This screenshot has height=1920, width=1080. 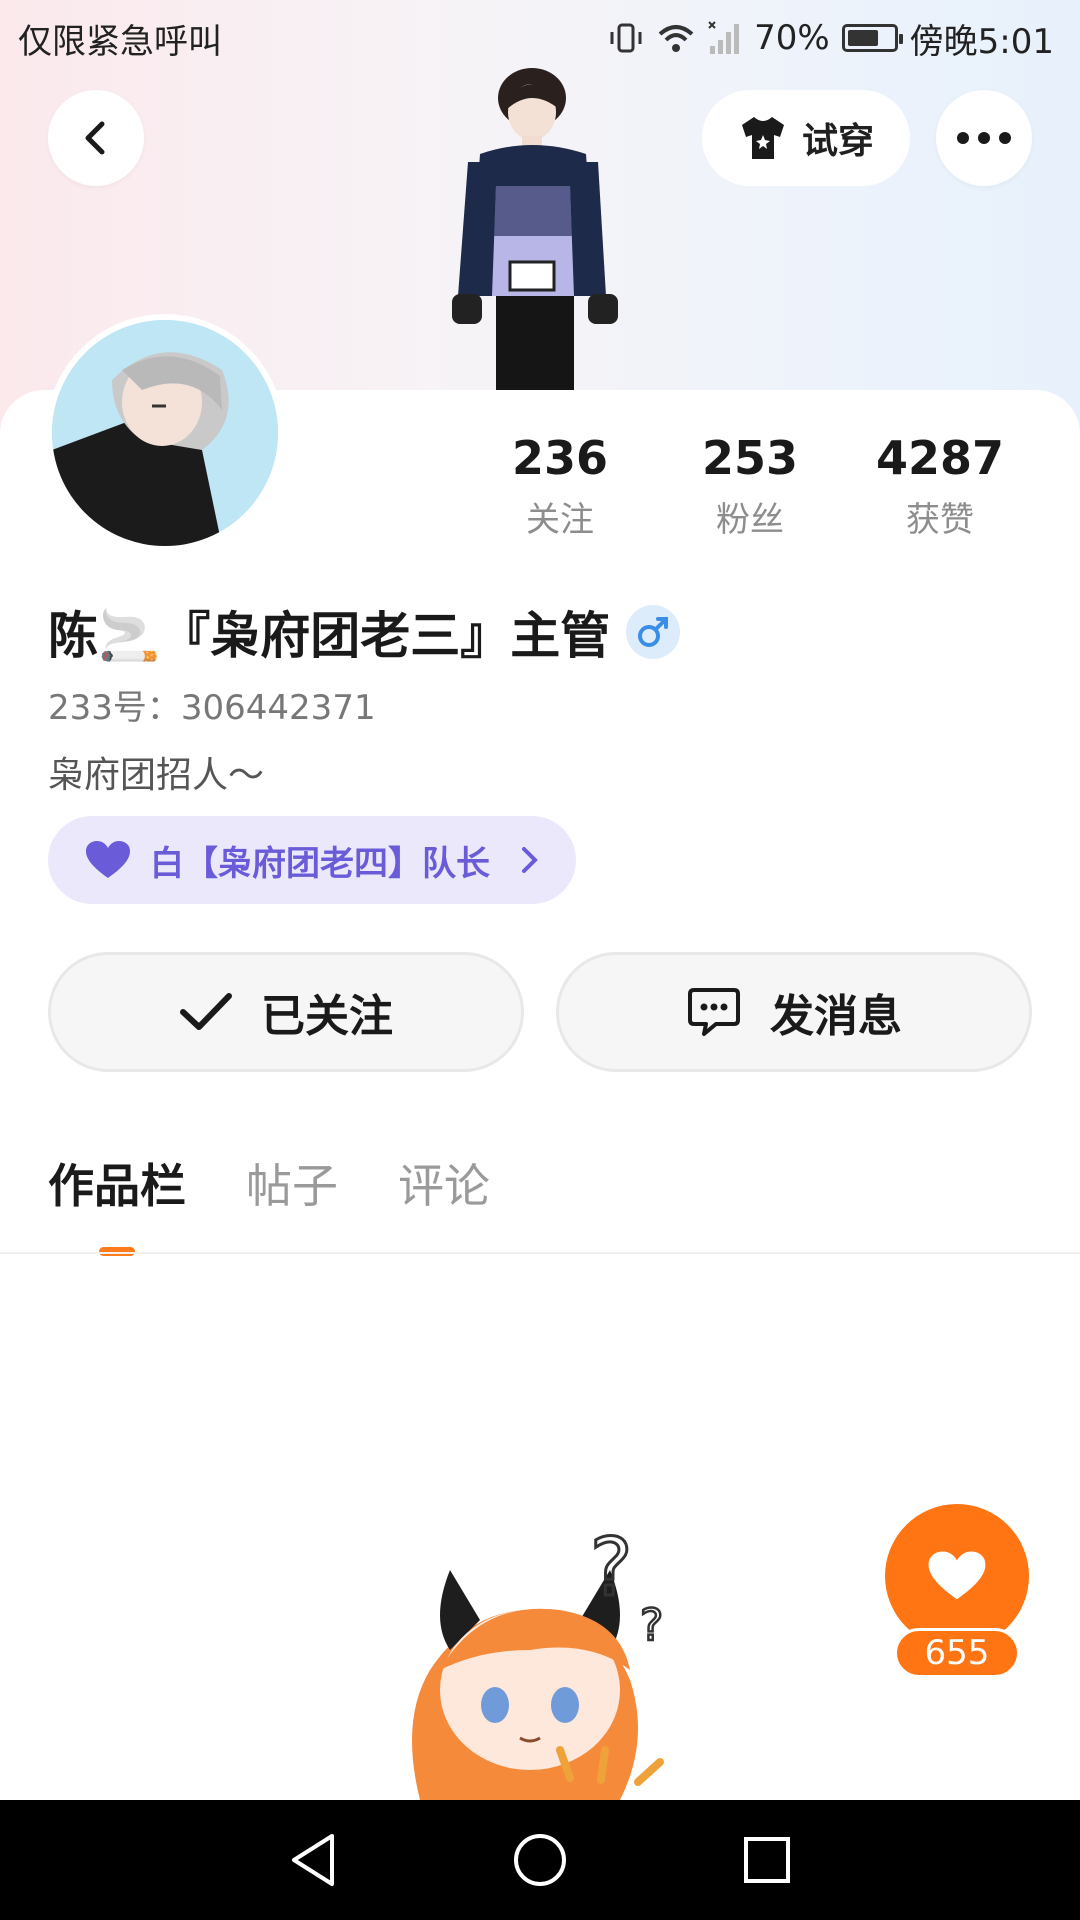 I want to click on message-label: 发消息, so click(x=836, y=1016).